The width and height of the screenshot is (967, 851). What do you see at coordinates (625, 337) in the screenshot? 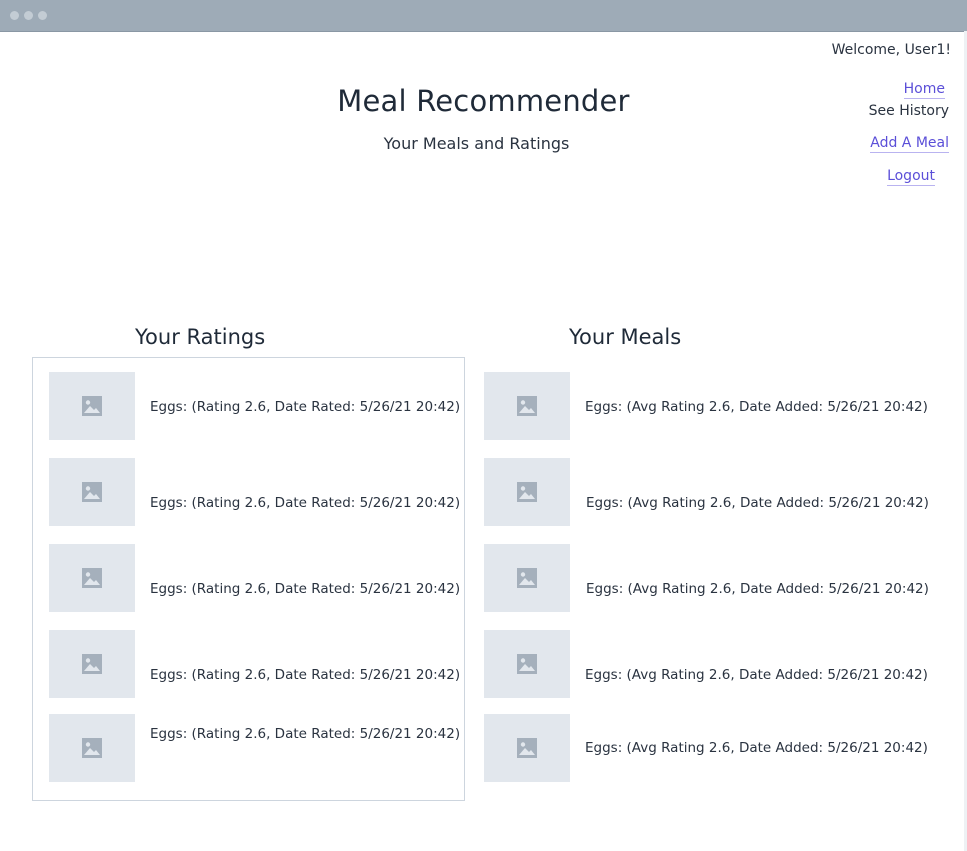
I see `meals-heading: Your Meals` at bounding box center [625, 337].